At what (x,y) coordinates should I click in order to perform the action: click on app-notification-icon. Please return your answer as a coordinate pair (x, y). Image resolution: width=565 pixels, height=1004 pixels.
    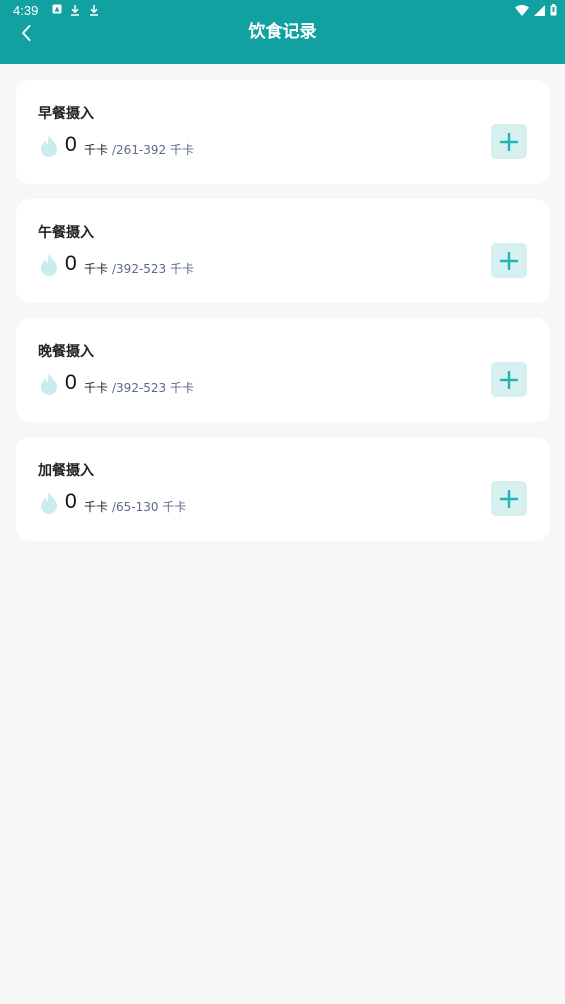
    Looking at the image, I should click on (57, 9).